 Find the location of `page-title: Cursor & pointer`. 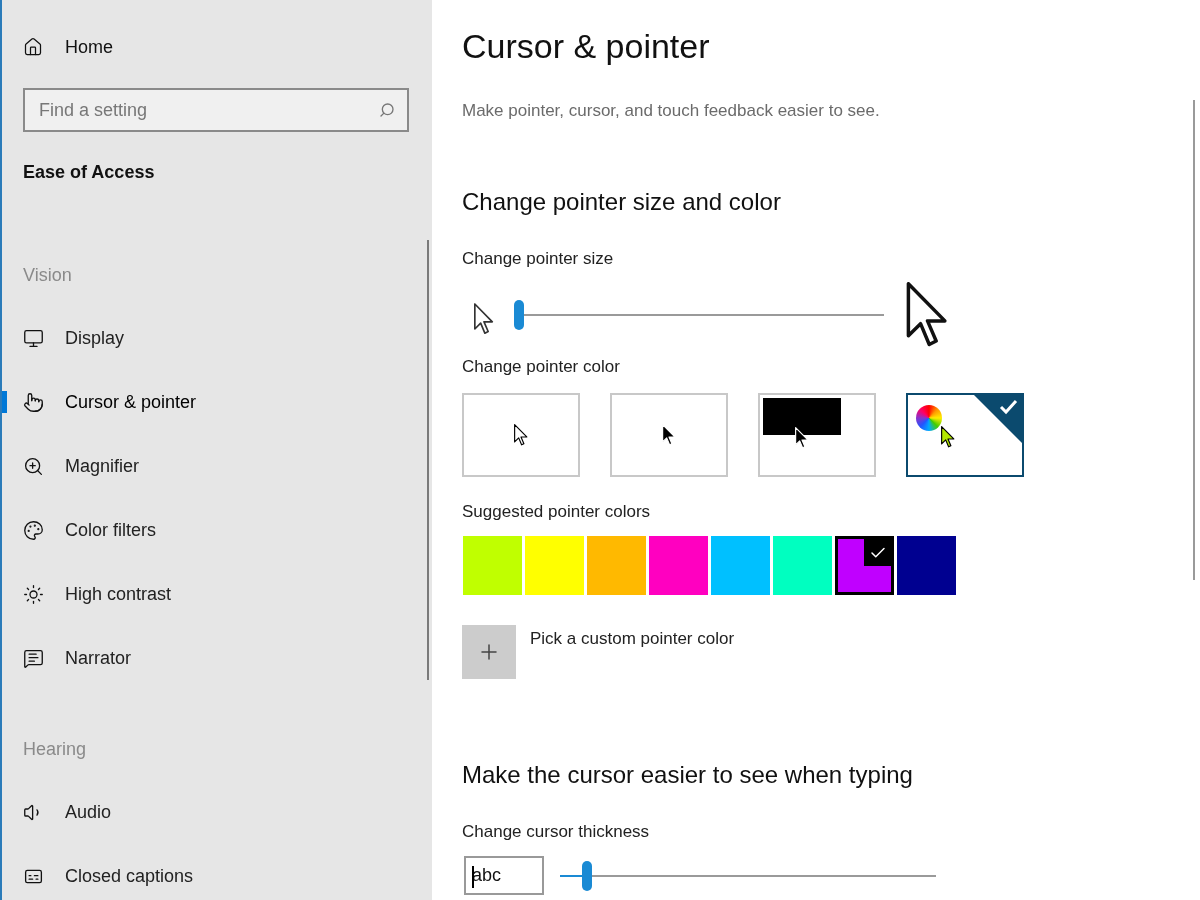

page-title: Cursor & pointer is located at coordinates (586, 46).